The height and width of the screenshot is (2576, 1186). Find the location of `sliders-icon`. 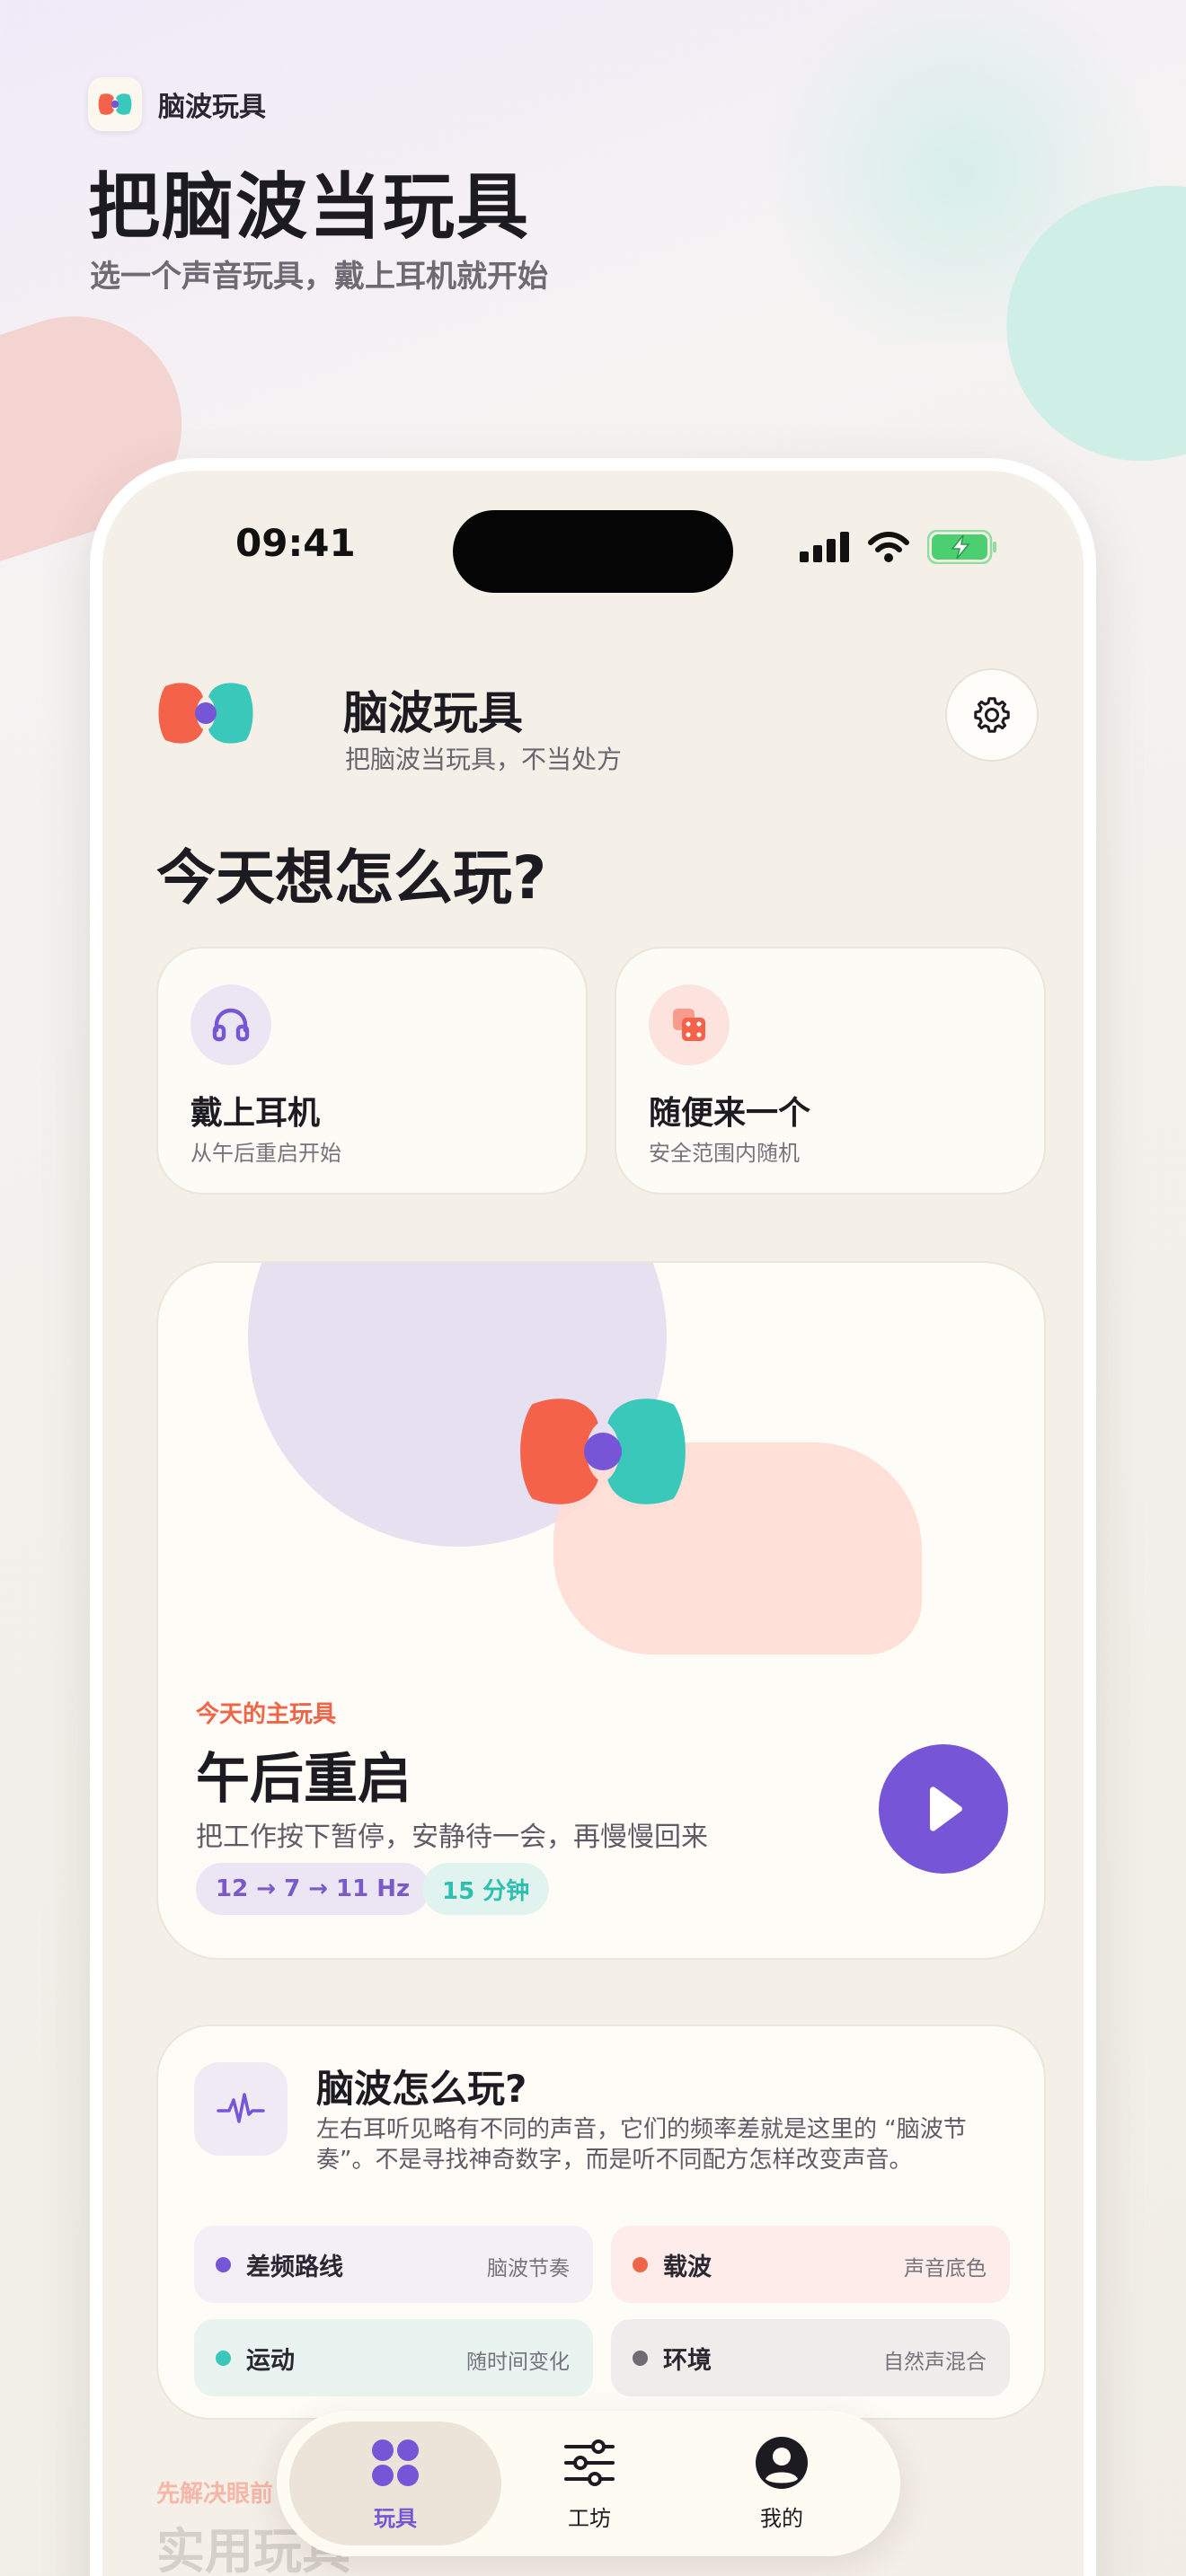

sliders-icon is located at coordinates (589, 2462).